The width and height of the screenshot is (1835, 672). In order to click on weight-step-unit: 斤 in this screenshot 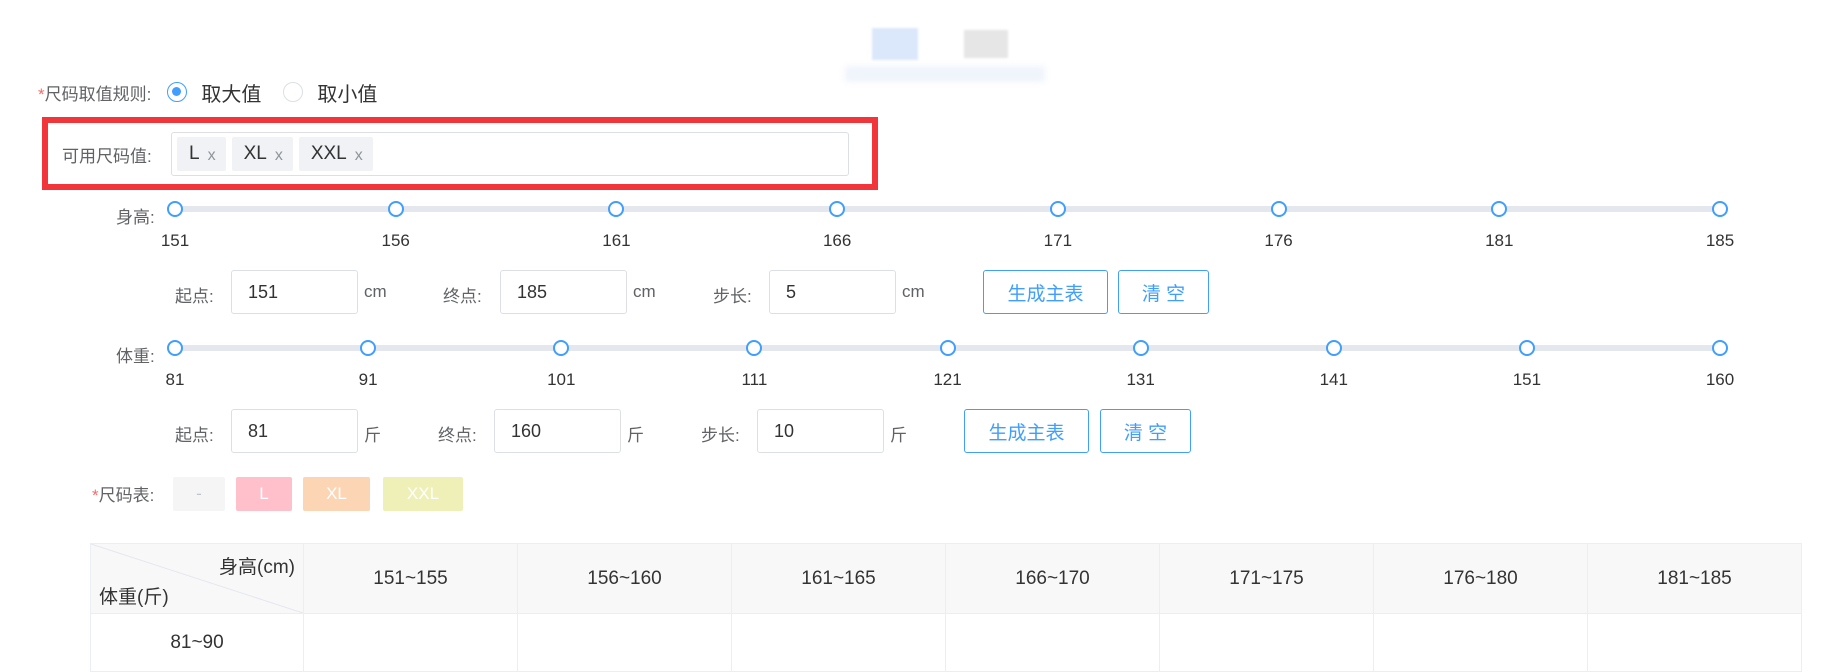, I will do `click(898, 435)`.